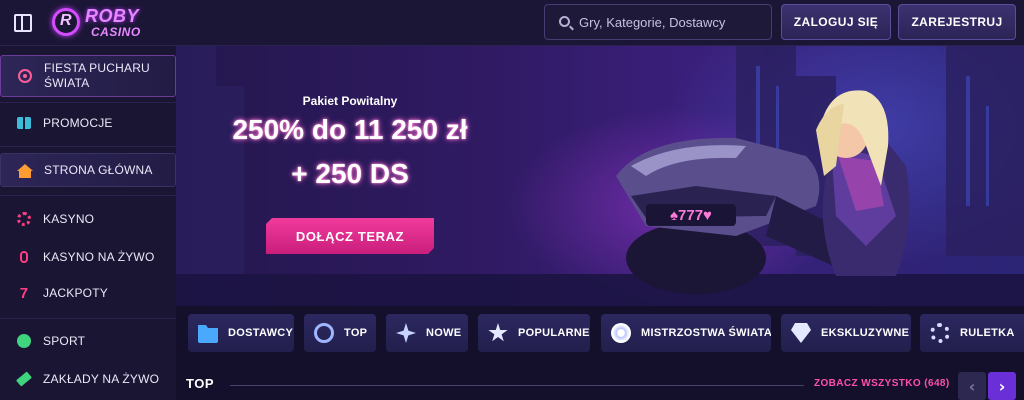 The height and width of the screenshot is (400, 1024). What do you see at coordinates (621, 333) in the screenshot?
I see `soccer-ball-icon` at bounding box center [621, 333].